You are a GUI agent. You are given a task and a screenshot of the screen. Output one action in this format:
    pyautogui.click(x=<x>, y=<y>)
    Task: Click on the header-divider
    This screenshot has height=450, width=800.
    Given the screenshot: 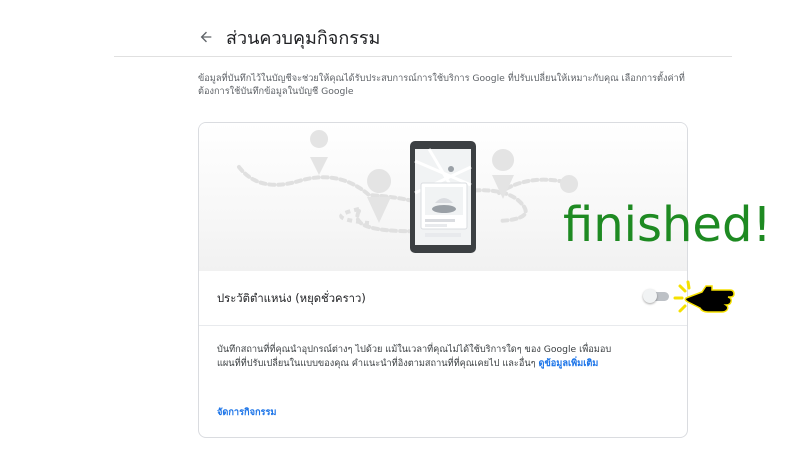 What is the action you would take?
    pyautogui.click(x=423, y=56)
    